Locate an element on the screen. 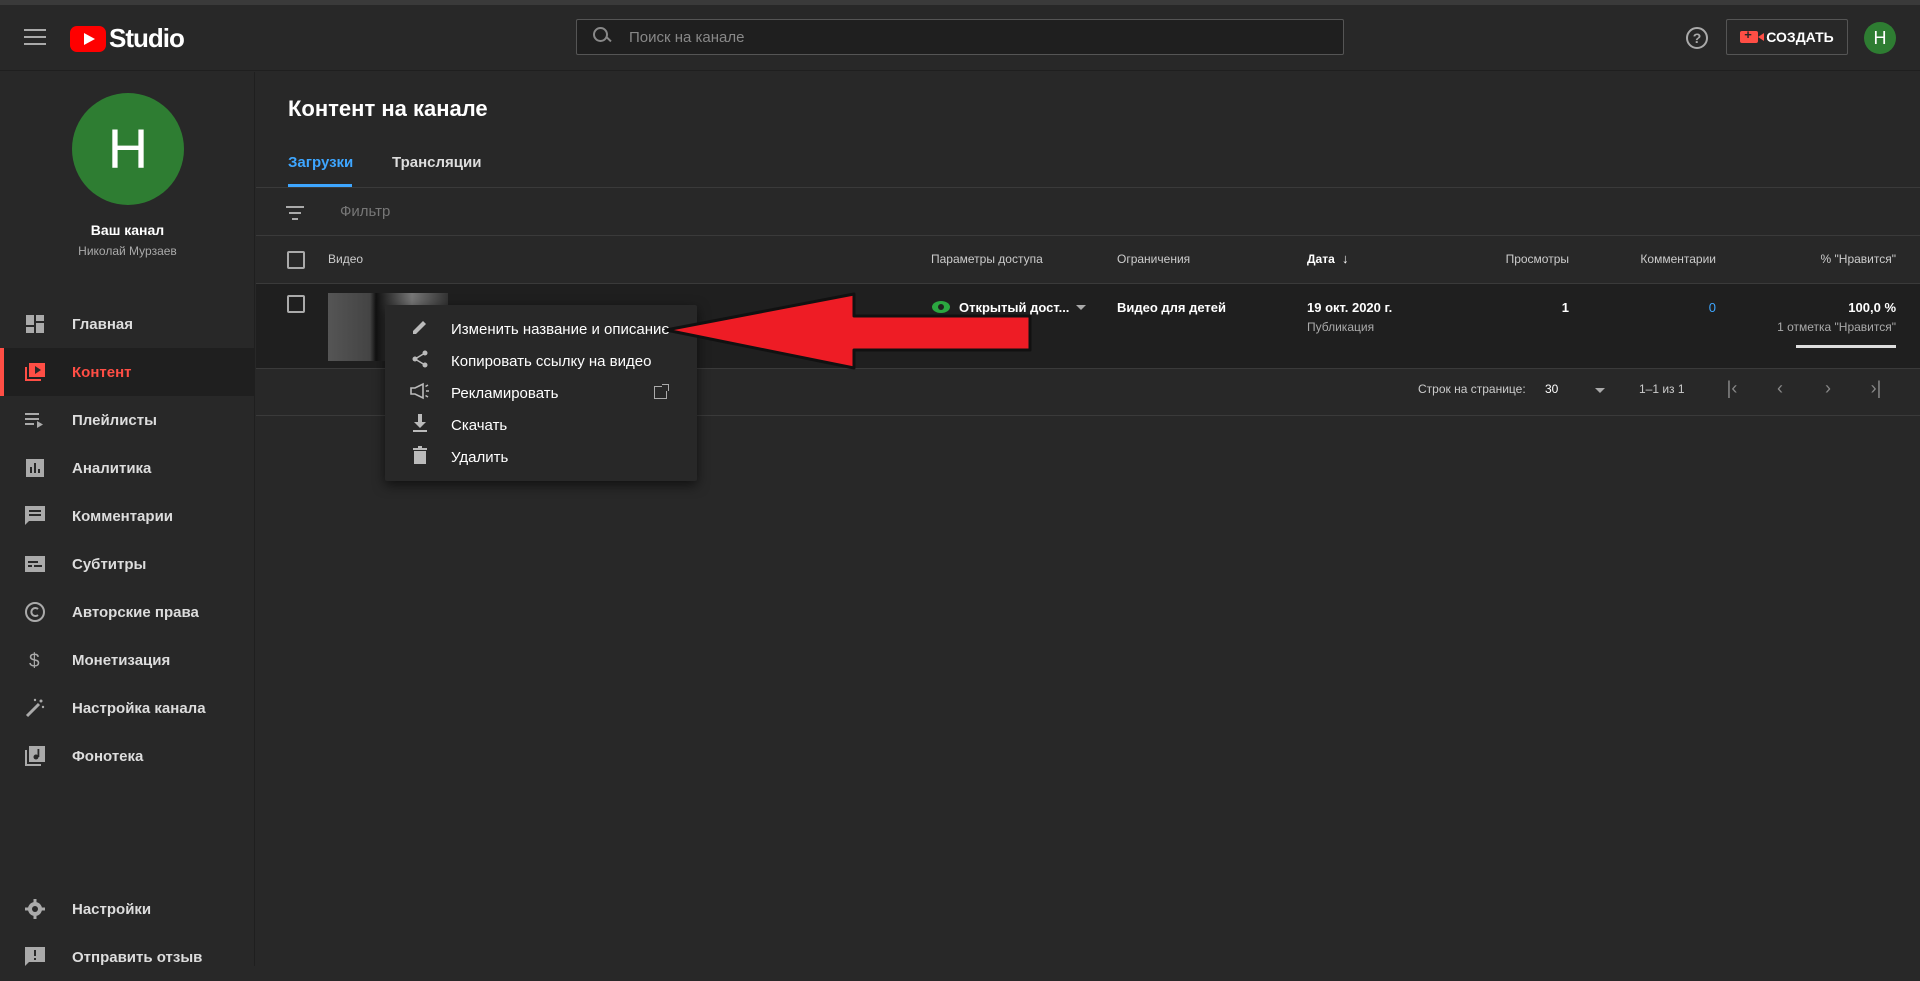 The width and height of the screenshot is (1920, 981). first-page-icon: |‹ is located at coordinates (1732, 388).